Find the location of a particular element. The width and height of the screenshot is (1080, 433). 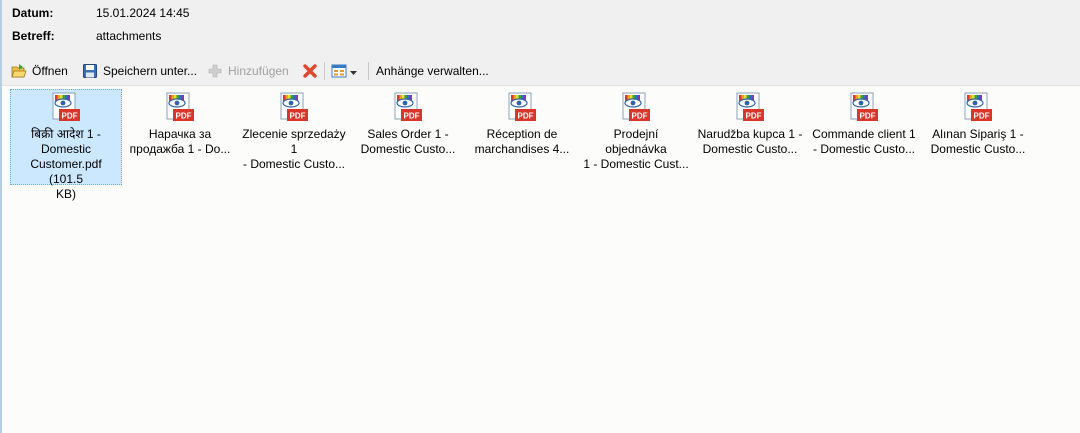

add-label: Hinzufügen is located at coordinates (258, 71).